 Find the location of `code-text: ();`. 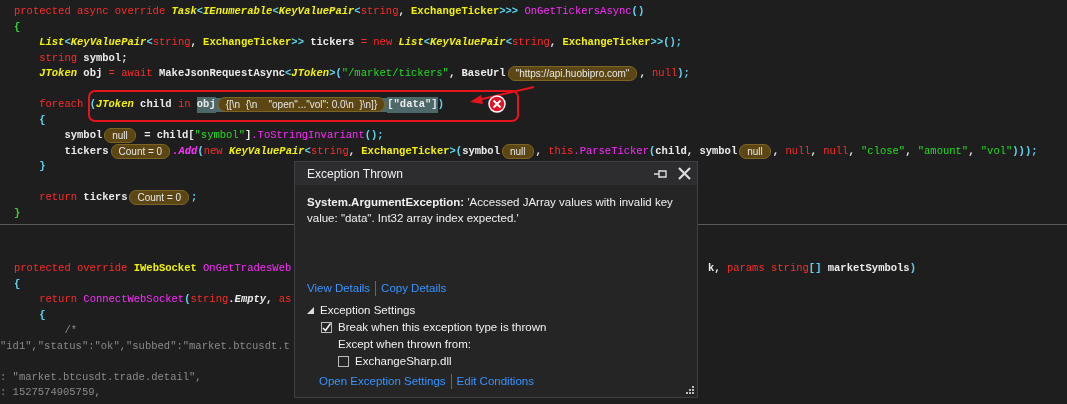

code-text: (); is located at coordinates (374, 135).